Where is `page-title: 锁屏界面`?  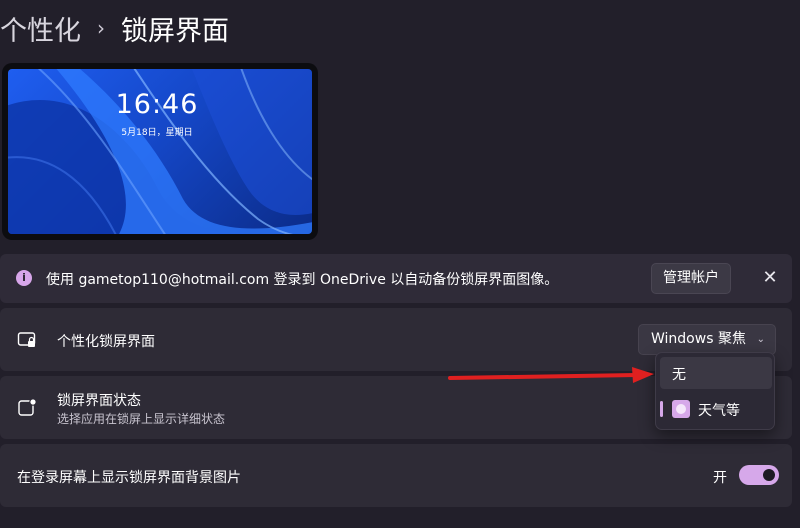 page-title: 锁屏界面 is located at coordinates (175, 31).